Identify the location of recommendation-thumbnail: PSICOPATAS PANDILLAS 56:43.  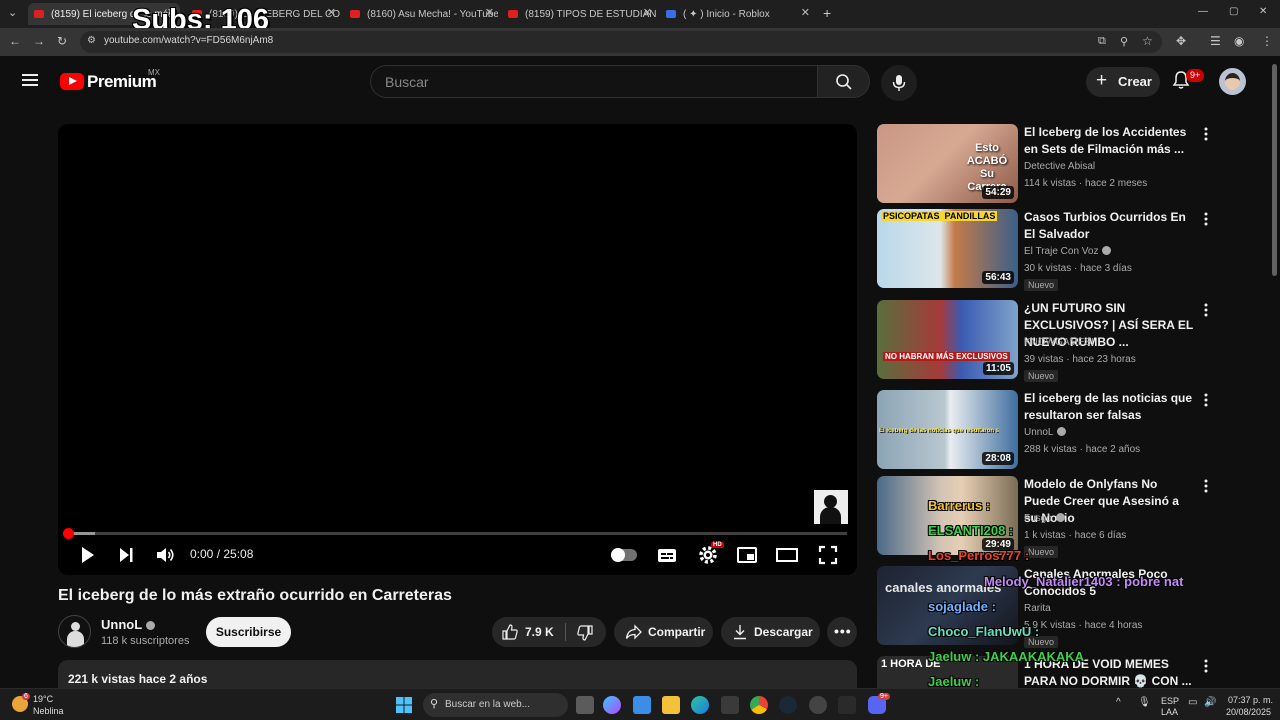
(947, 248).